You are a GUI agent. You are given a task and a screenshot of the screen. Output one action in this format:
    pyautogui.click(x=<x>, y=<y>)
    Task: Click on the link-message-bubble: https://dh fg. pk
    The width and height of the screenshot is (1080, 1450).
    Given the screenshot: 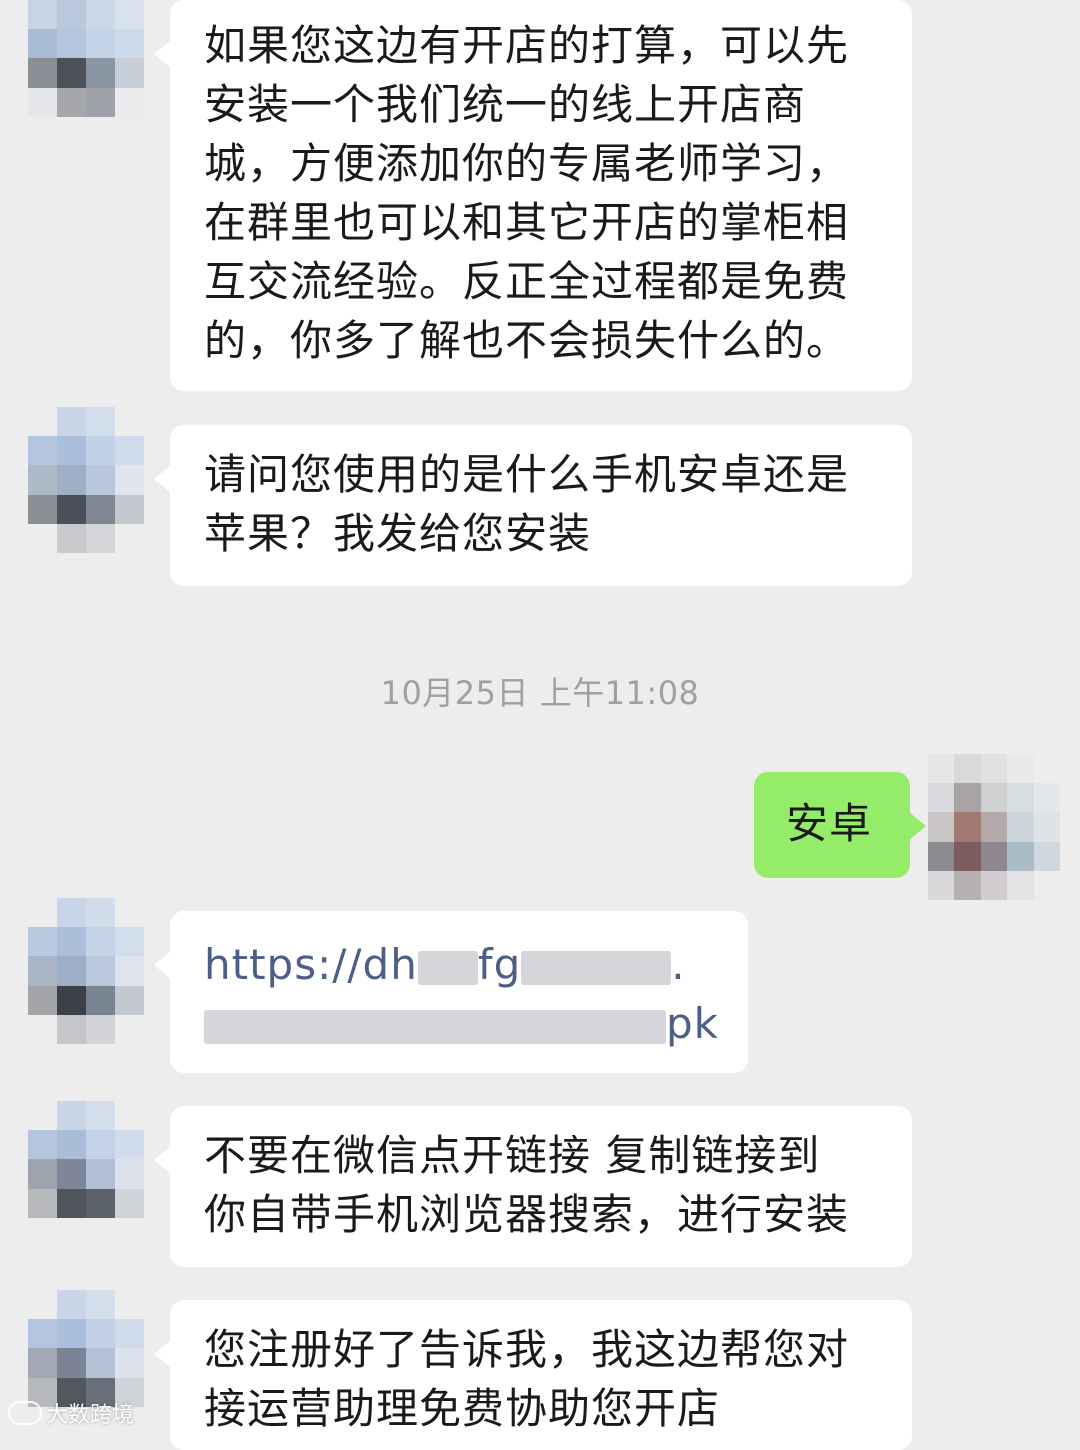 What is the action you would take?
    pyautogui.click(x=451, y=992)
    